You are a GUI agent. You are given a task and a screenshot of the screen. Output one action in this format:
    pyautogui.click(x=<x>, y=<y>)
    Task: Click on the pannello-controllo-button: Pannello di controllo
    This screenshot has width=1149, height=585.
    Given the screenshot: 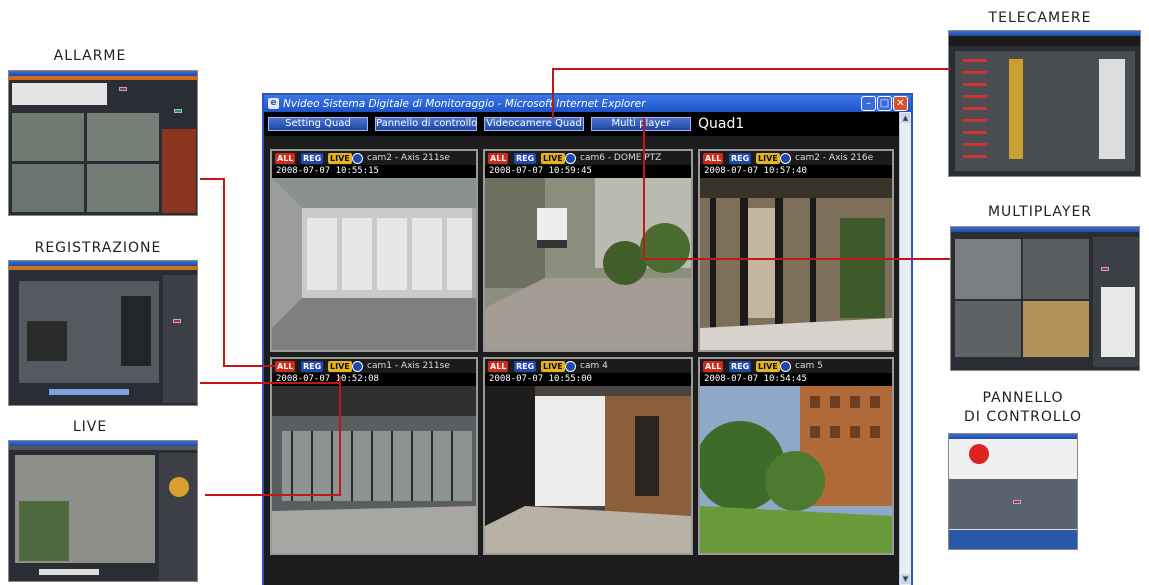 What is the action you would take?
    pyautogui.click(x=426, y=124)
    